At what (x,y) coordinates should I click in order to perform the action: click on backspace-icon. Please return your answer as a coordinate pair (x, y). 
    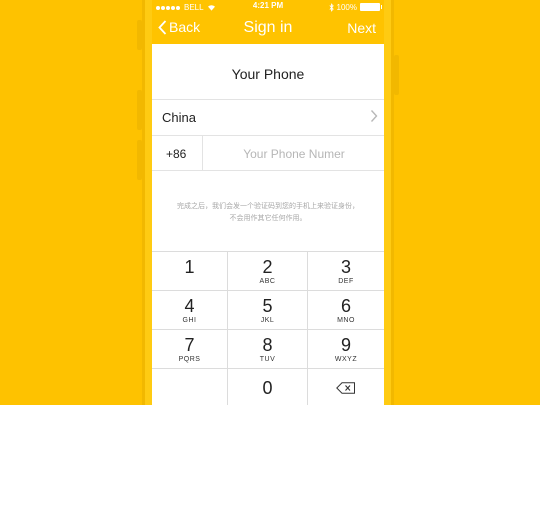
    Looking at the image, I should click on (345, 388).